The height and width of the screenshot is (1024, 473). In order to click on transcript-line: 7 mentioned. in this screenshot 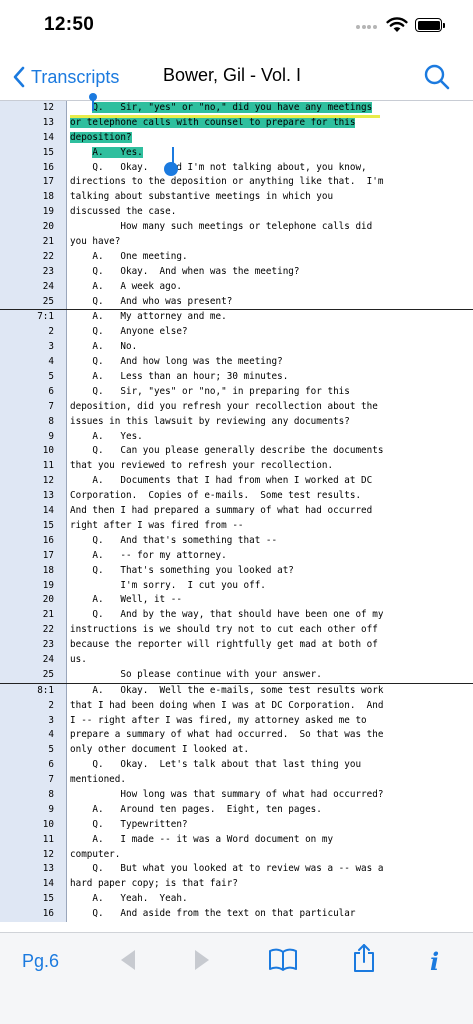, I will do `click(236, 780)`.